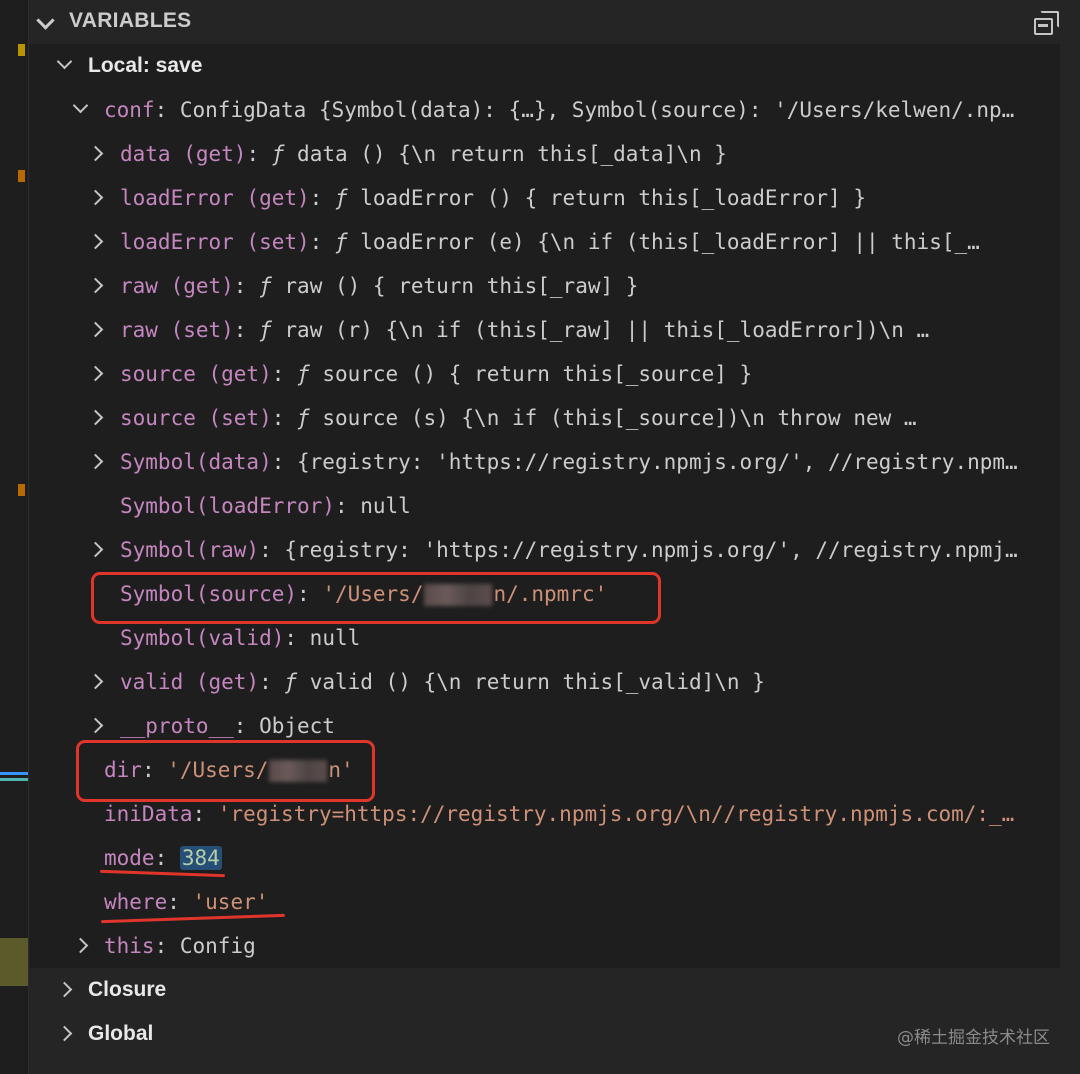  Describe the element at coordinates (196, 374) in the screenshot. I see `variable-name: source (get)` at that location.